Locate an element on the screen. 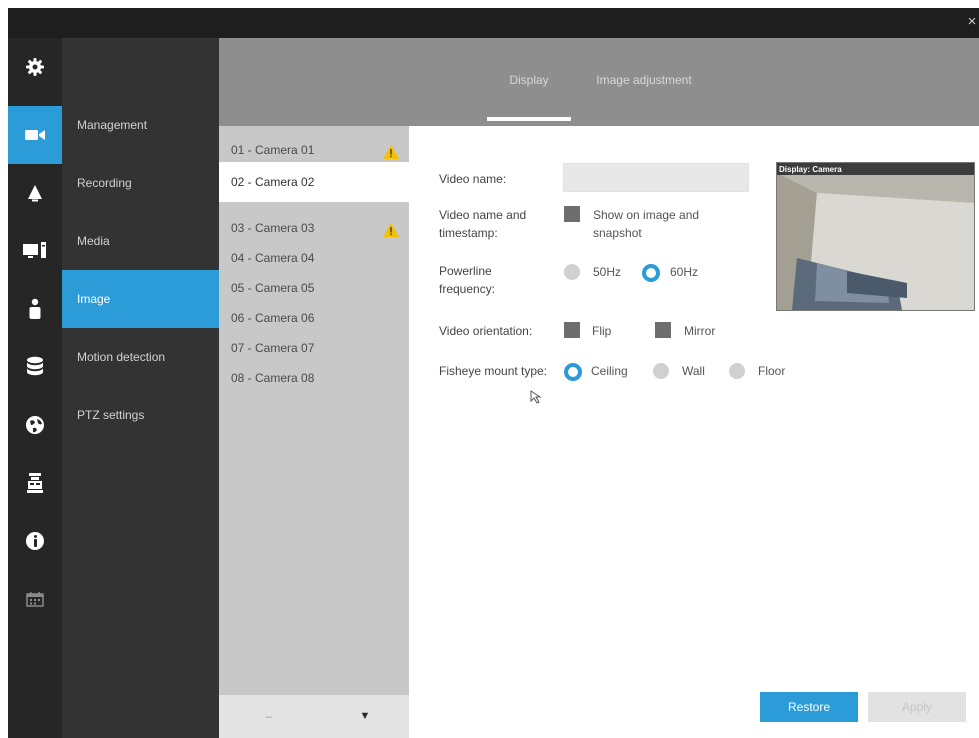  window-titlebar: × is located at coordinates (493, 23).